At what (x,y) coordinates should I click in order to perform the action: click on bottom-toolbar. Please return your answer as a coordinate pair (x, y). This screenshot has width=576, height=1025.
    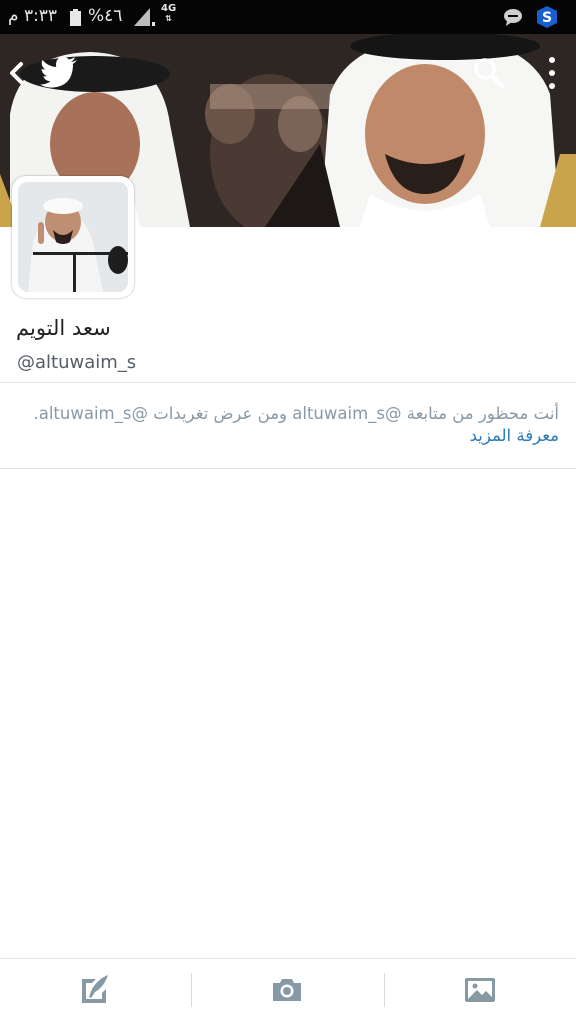
    Looking at the image, I should click on (288, 991).